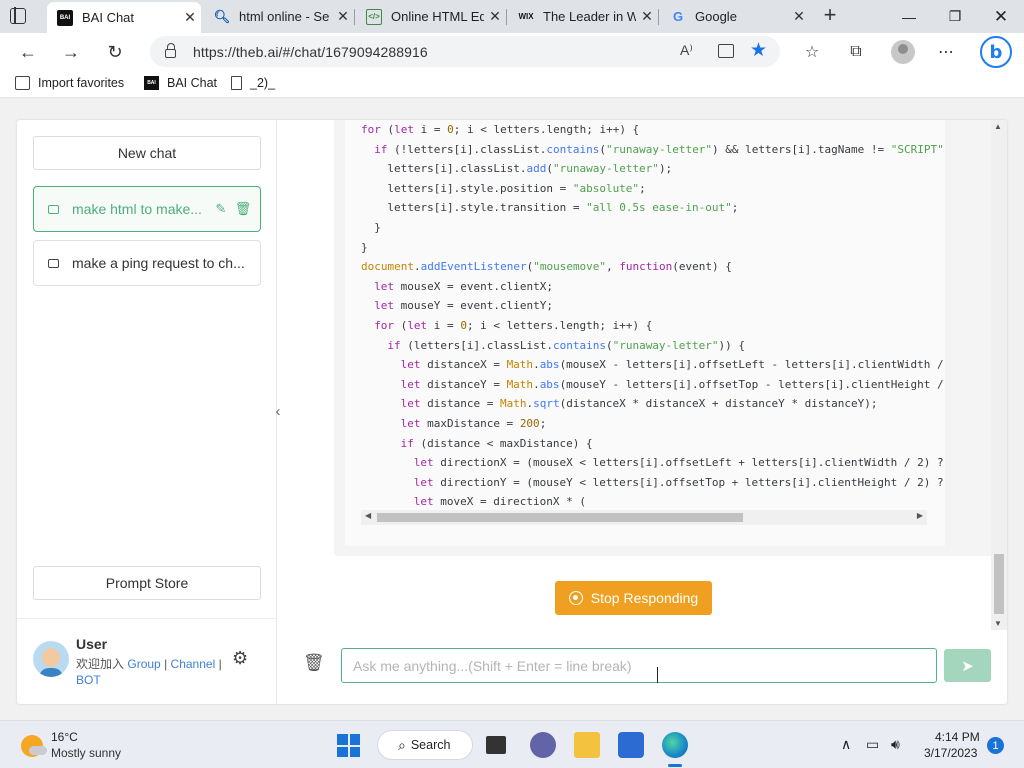  I want to click on refresh-button: ↻, so click(115, 52).